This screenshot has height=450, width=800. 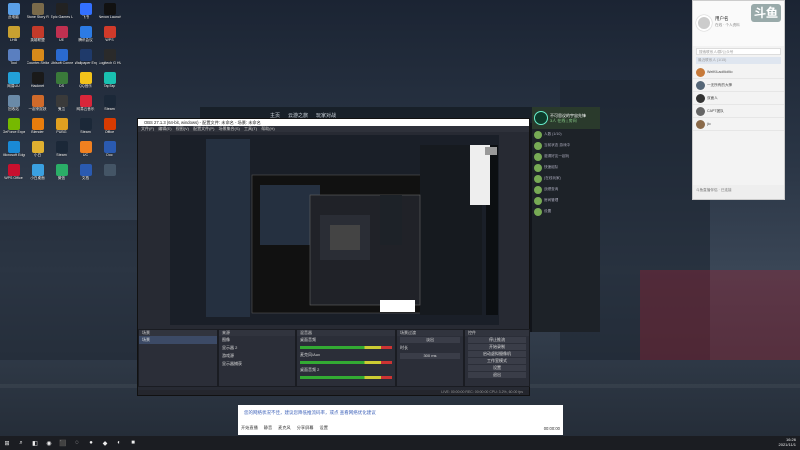 What do you see at coordinates (497, 340) in the screenshot?
I see `stop-stream-button: 停止推流` at bounding box center [497, 340].